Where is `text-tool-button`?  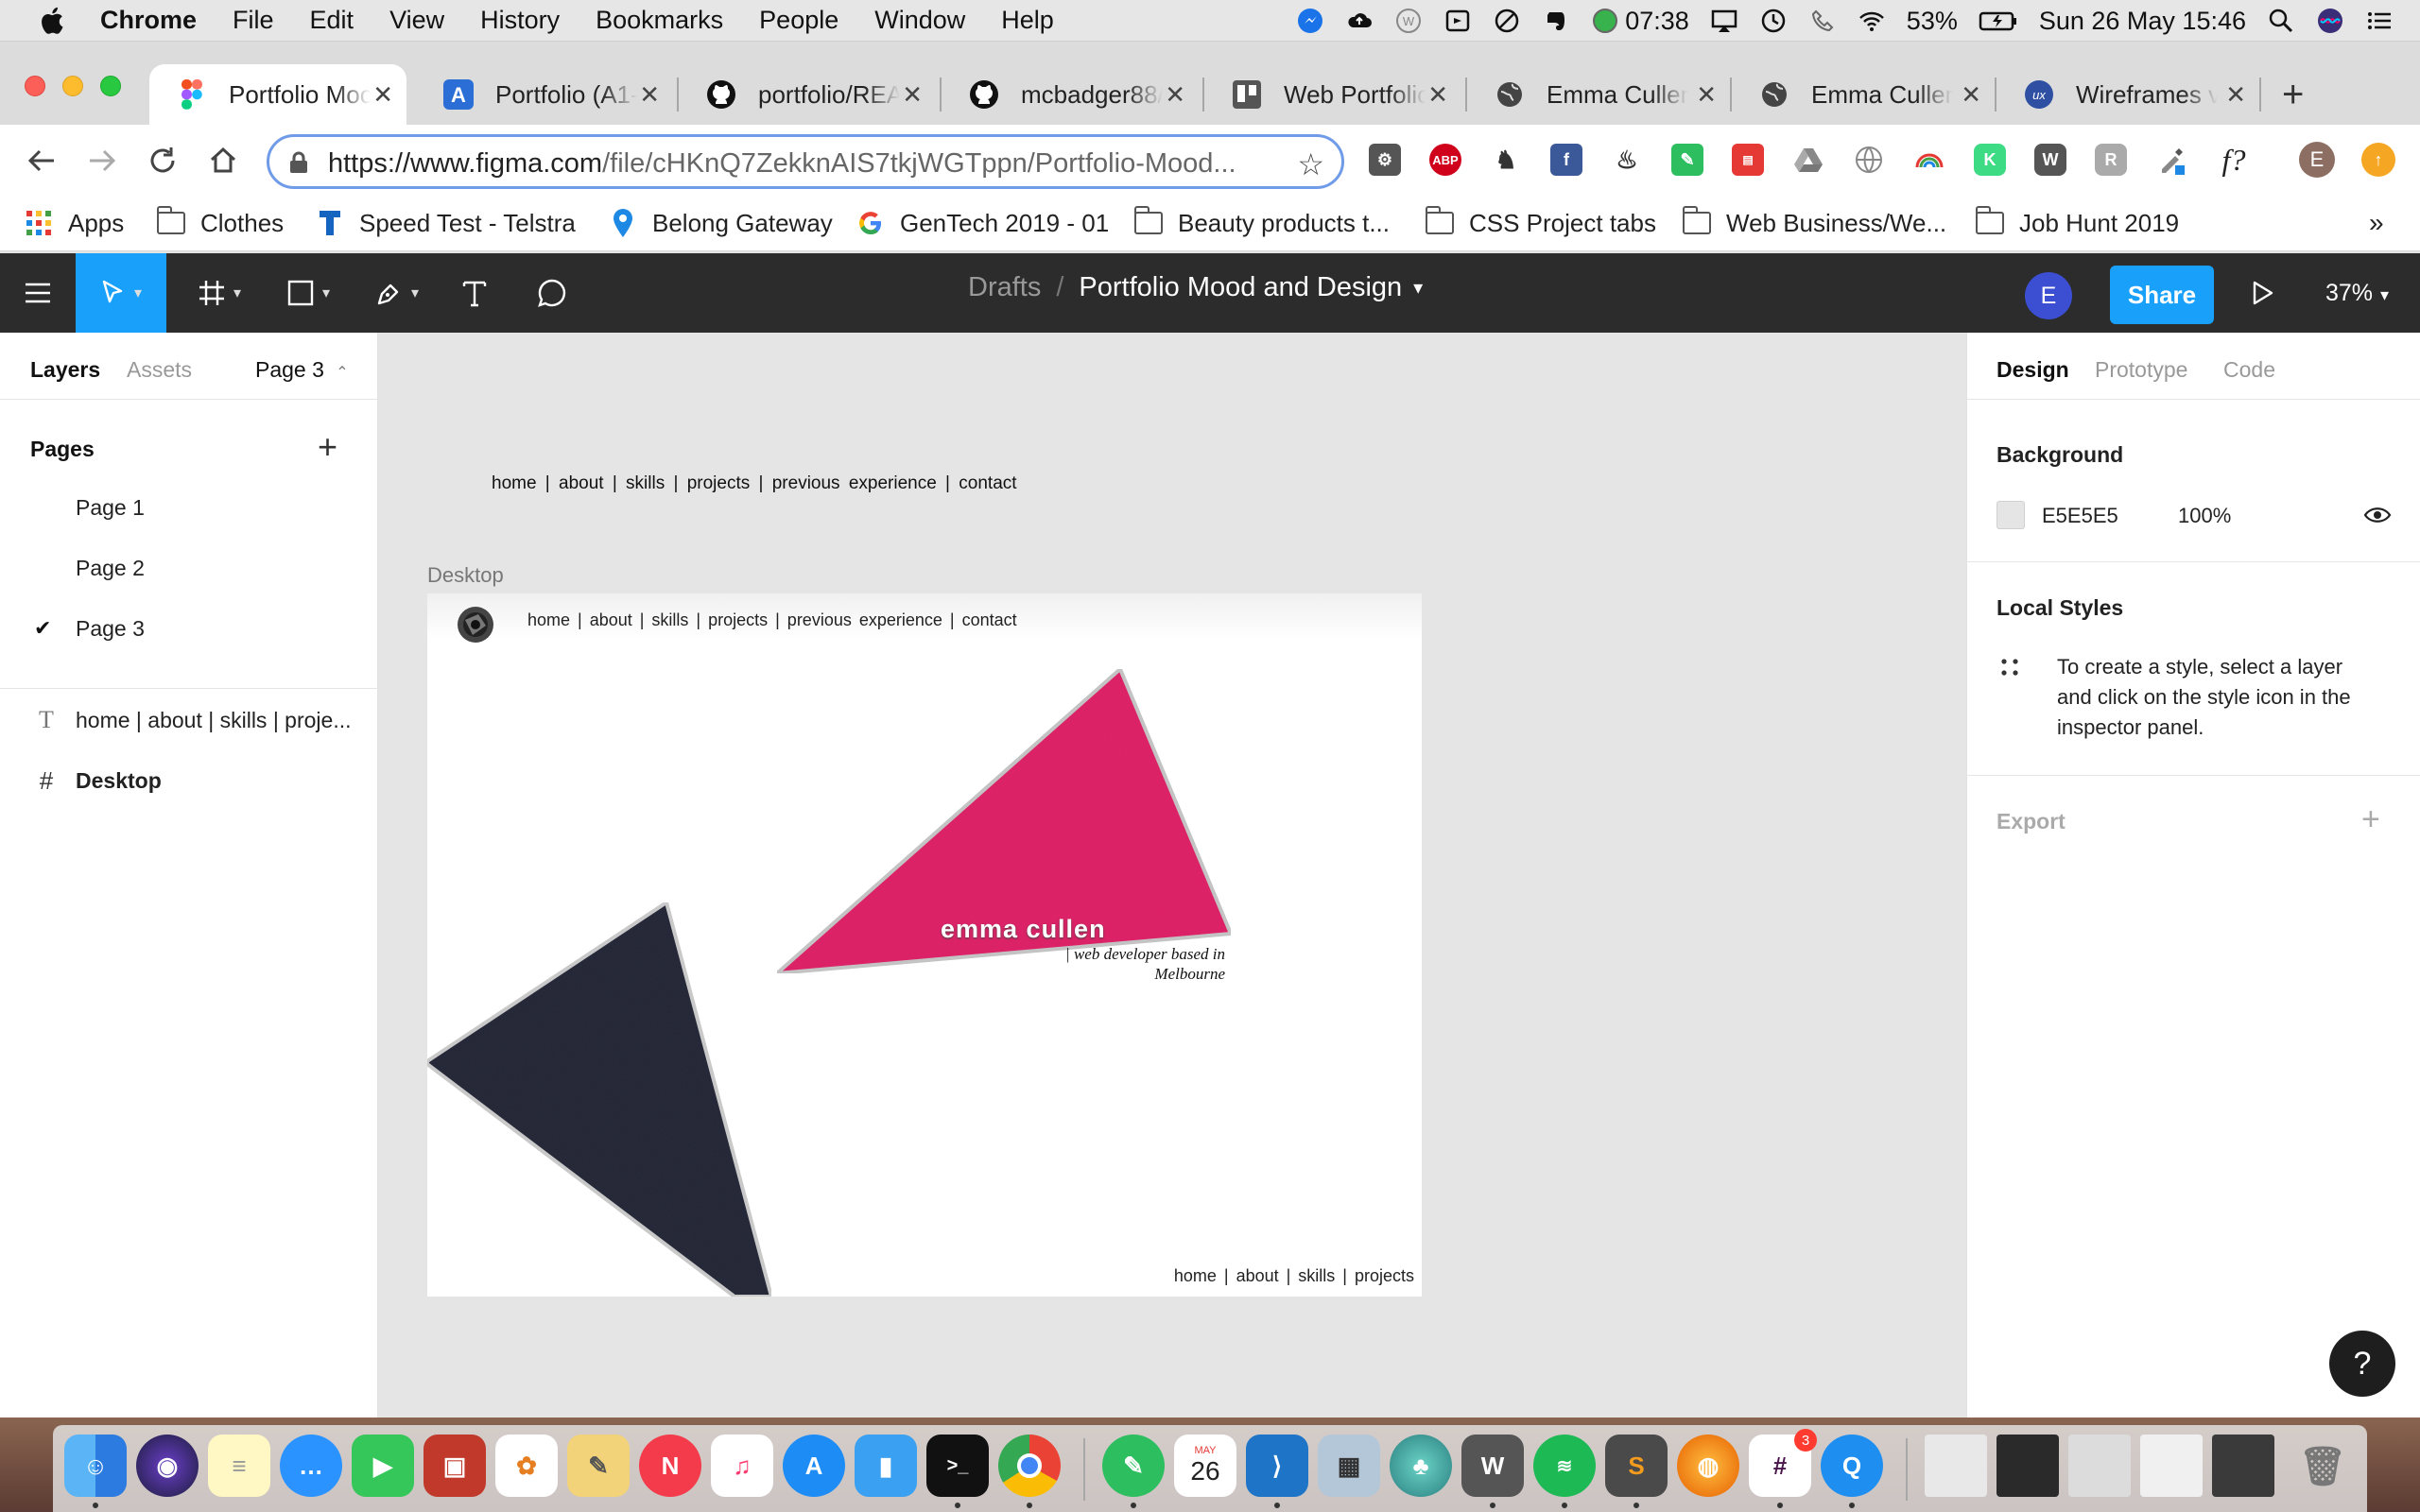 text-tool-button is located at coordinates (474, 293).